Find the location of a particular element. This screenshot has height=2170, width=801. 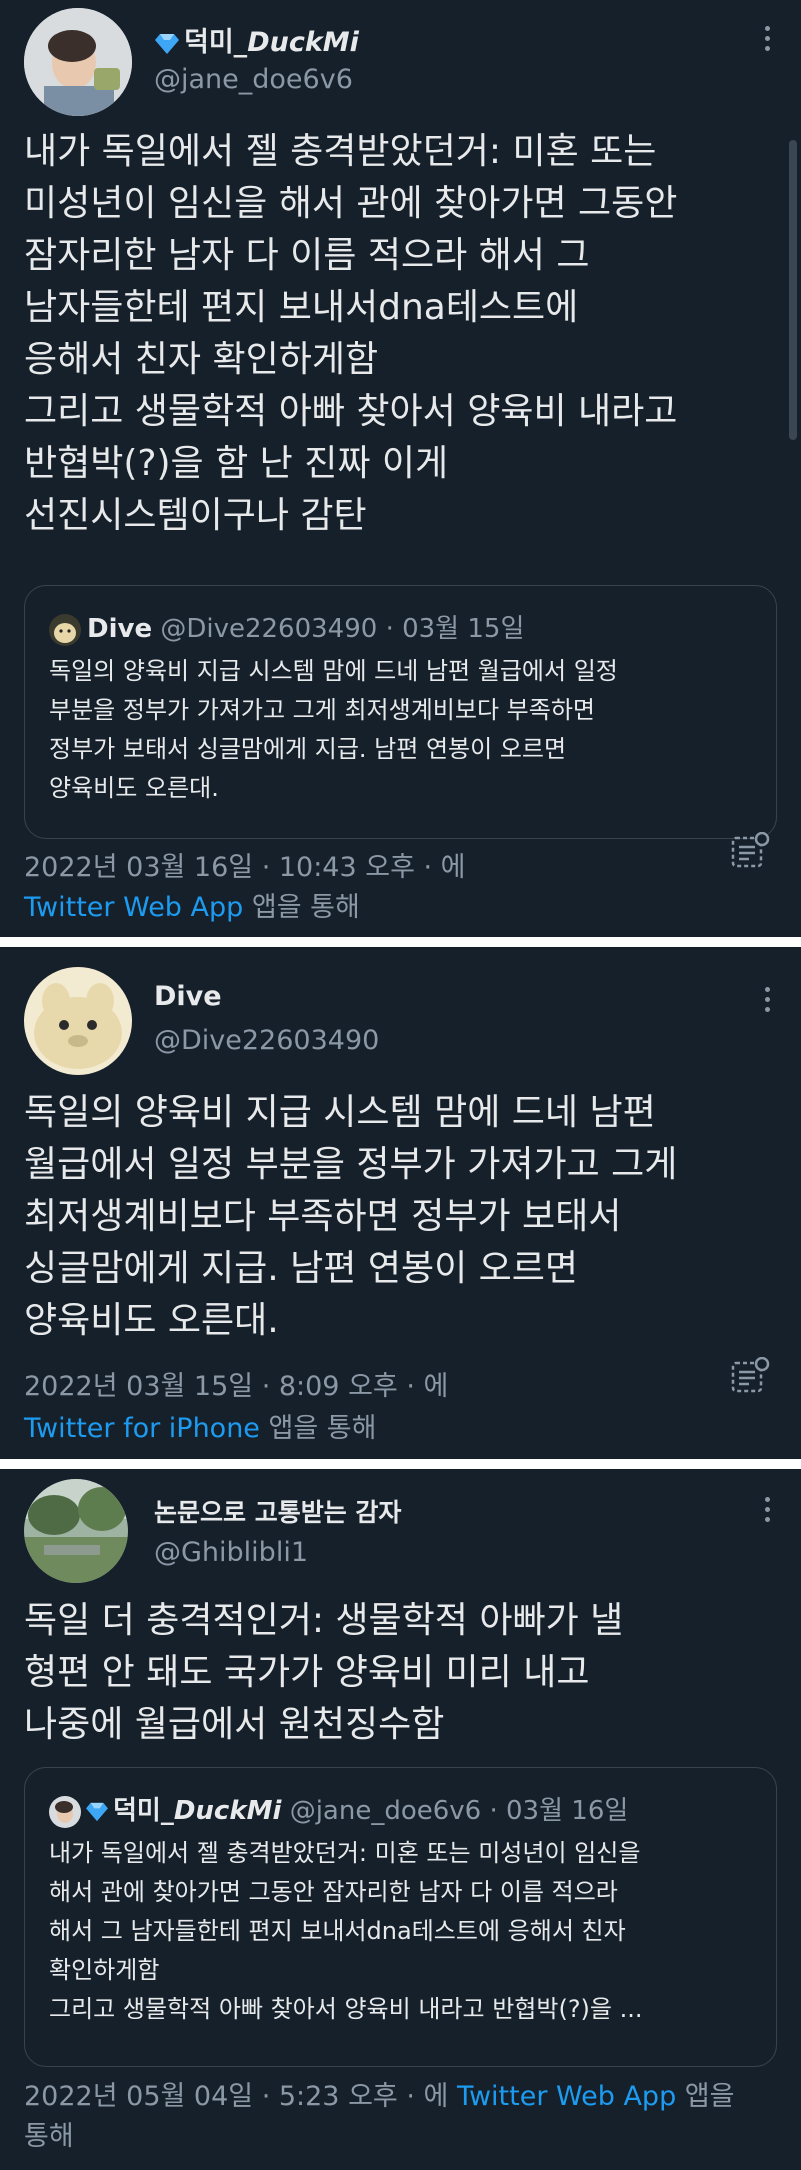

display-name: 논문으로 고통받는 감자 is located at coordinates (277, 1511).